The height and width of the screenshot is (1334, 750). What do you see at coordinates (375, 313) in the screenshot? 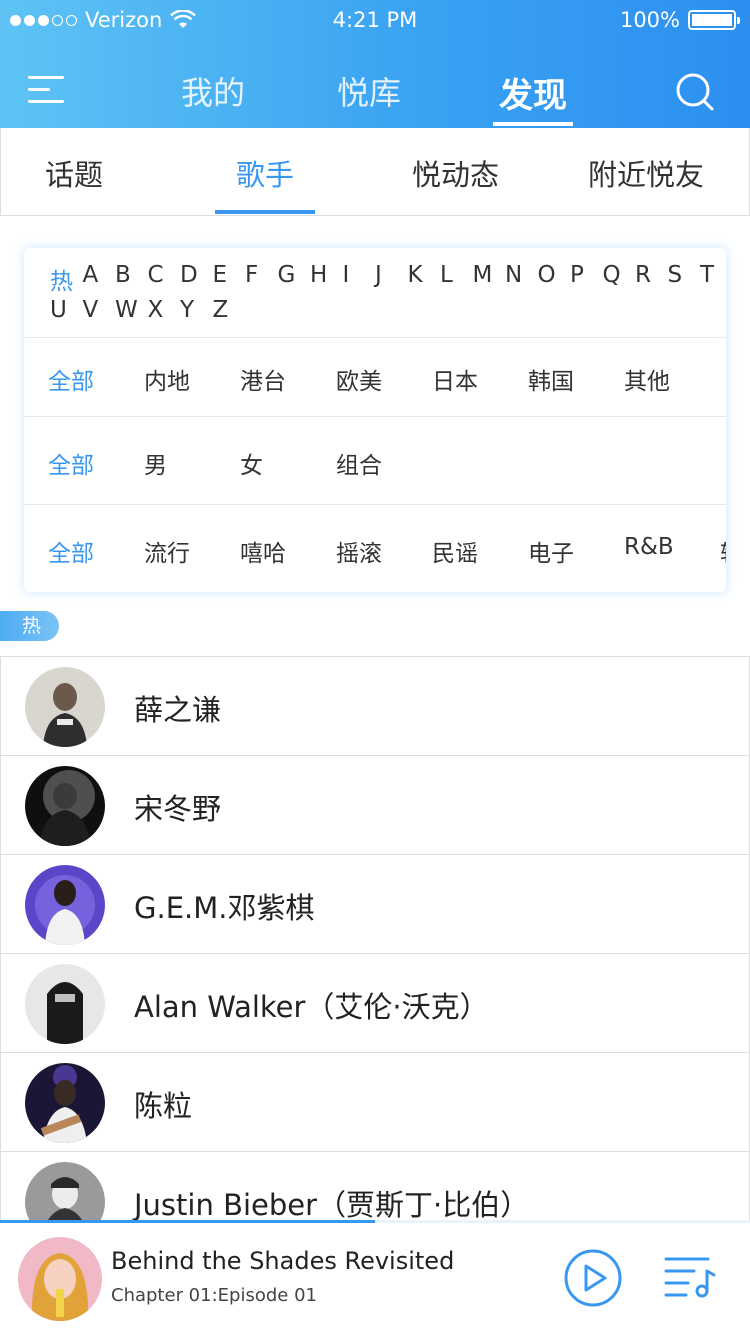
I see `letter-index-row: UVWXYZ` at bounding box center [375, 313].